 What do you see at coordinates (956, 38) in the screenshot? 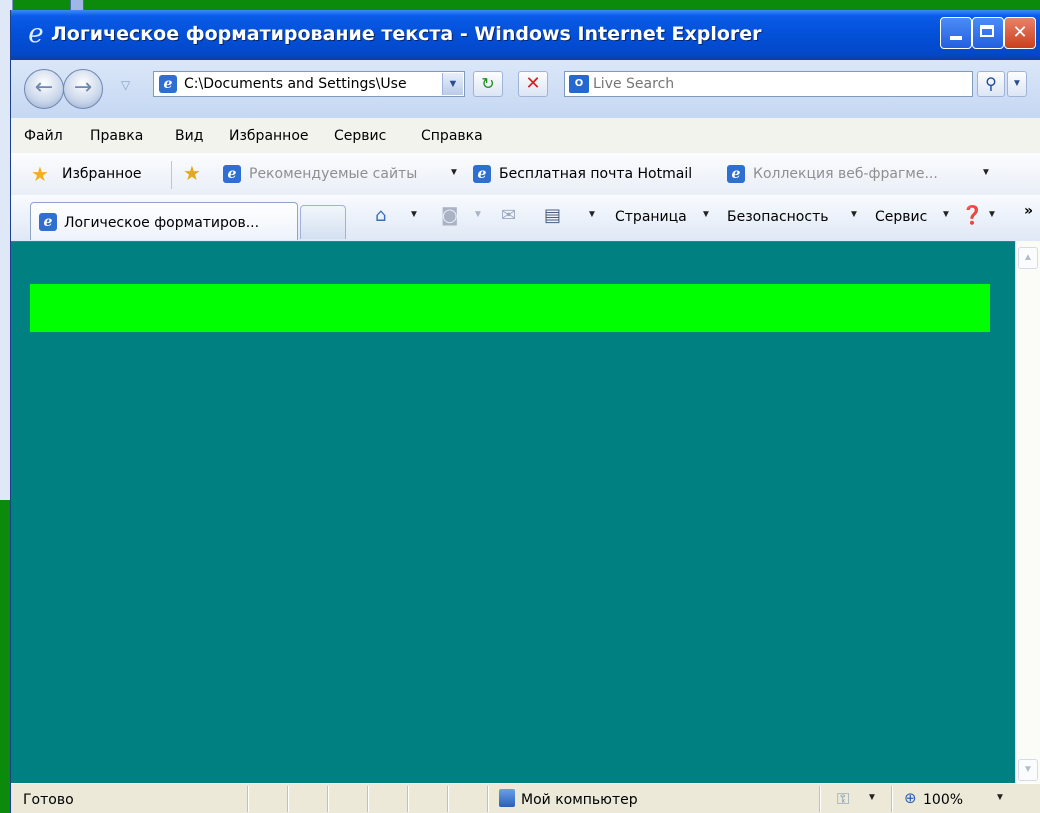
I see `minimize-icon` at bounding box center [956, 38].